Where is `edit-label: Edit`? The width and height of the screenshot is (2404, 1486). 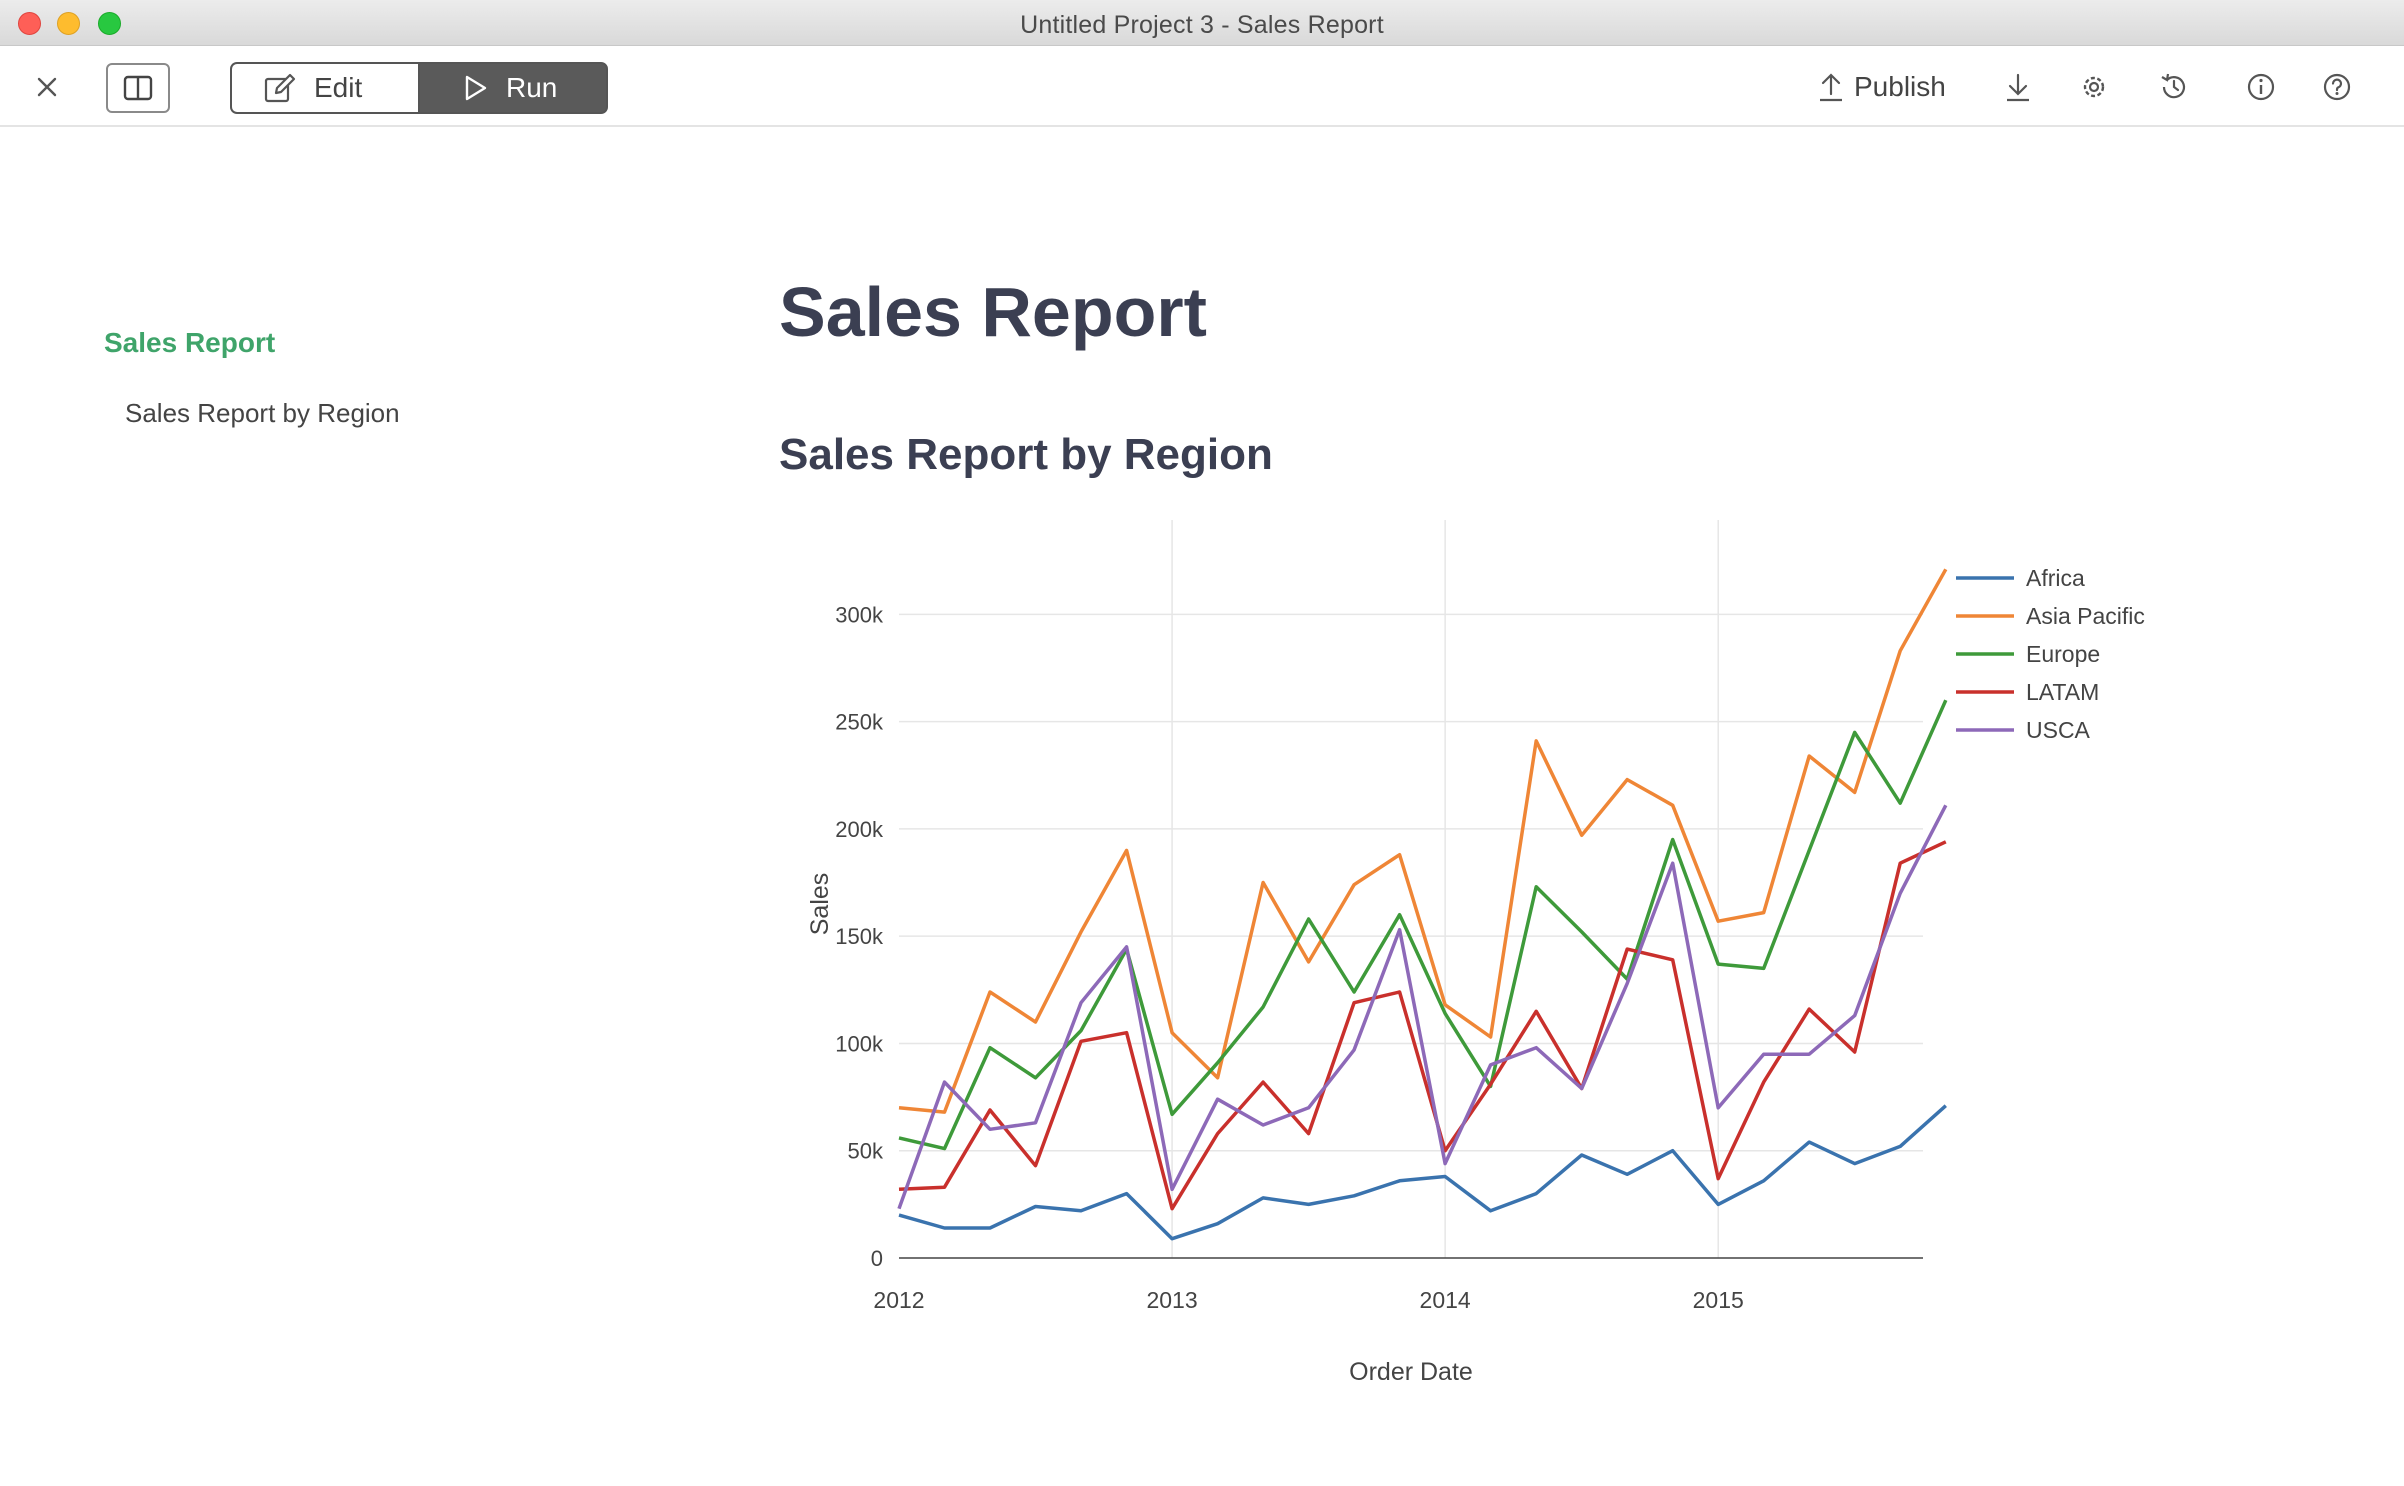
edit-label: Edit is located at coordinates (338, 87).